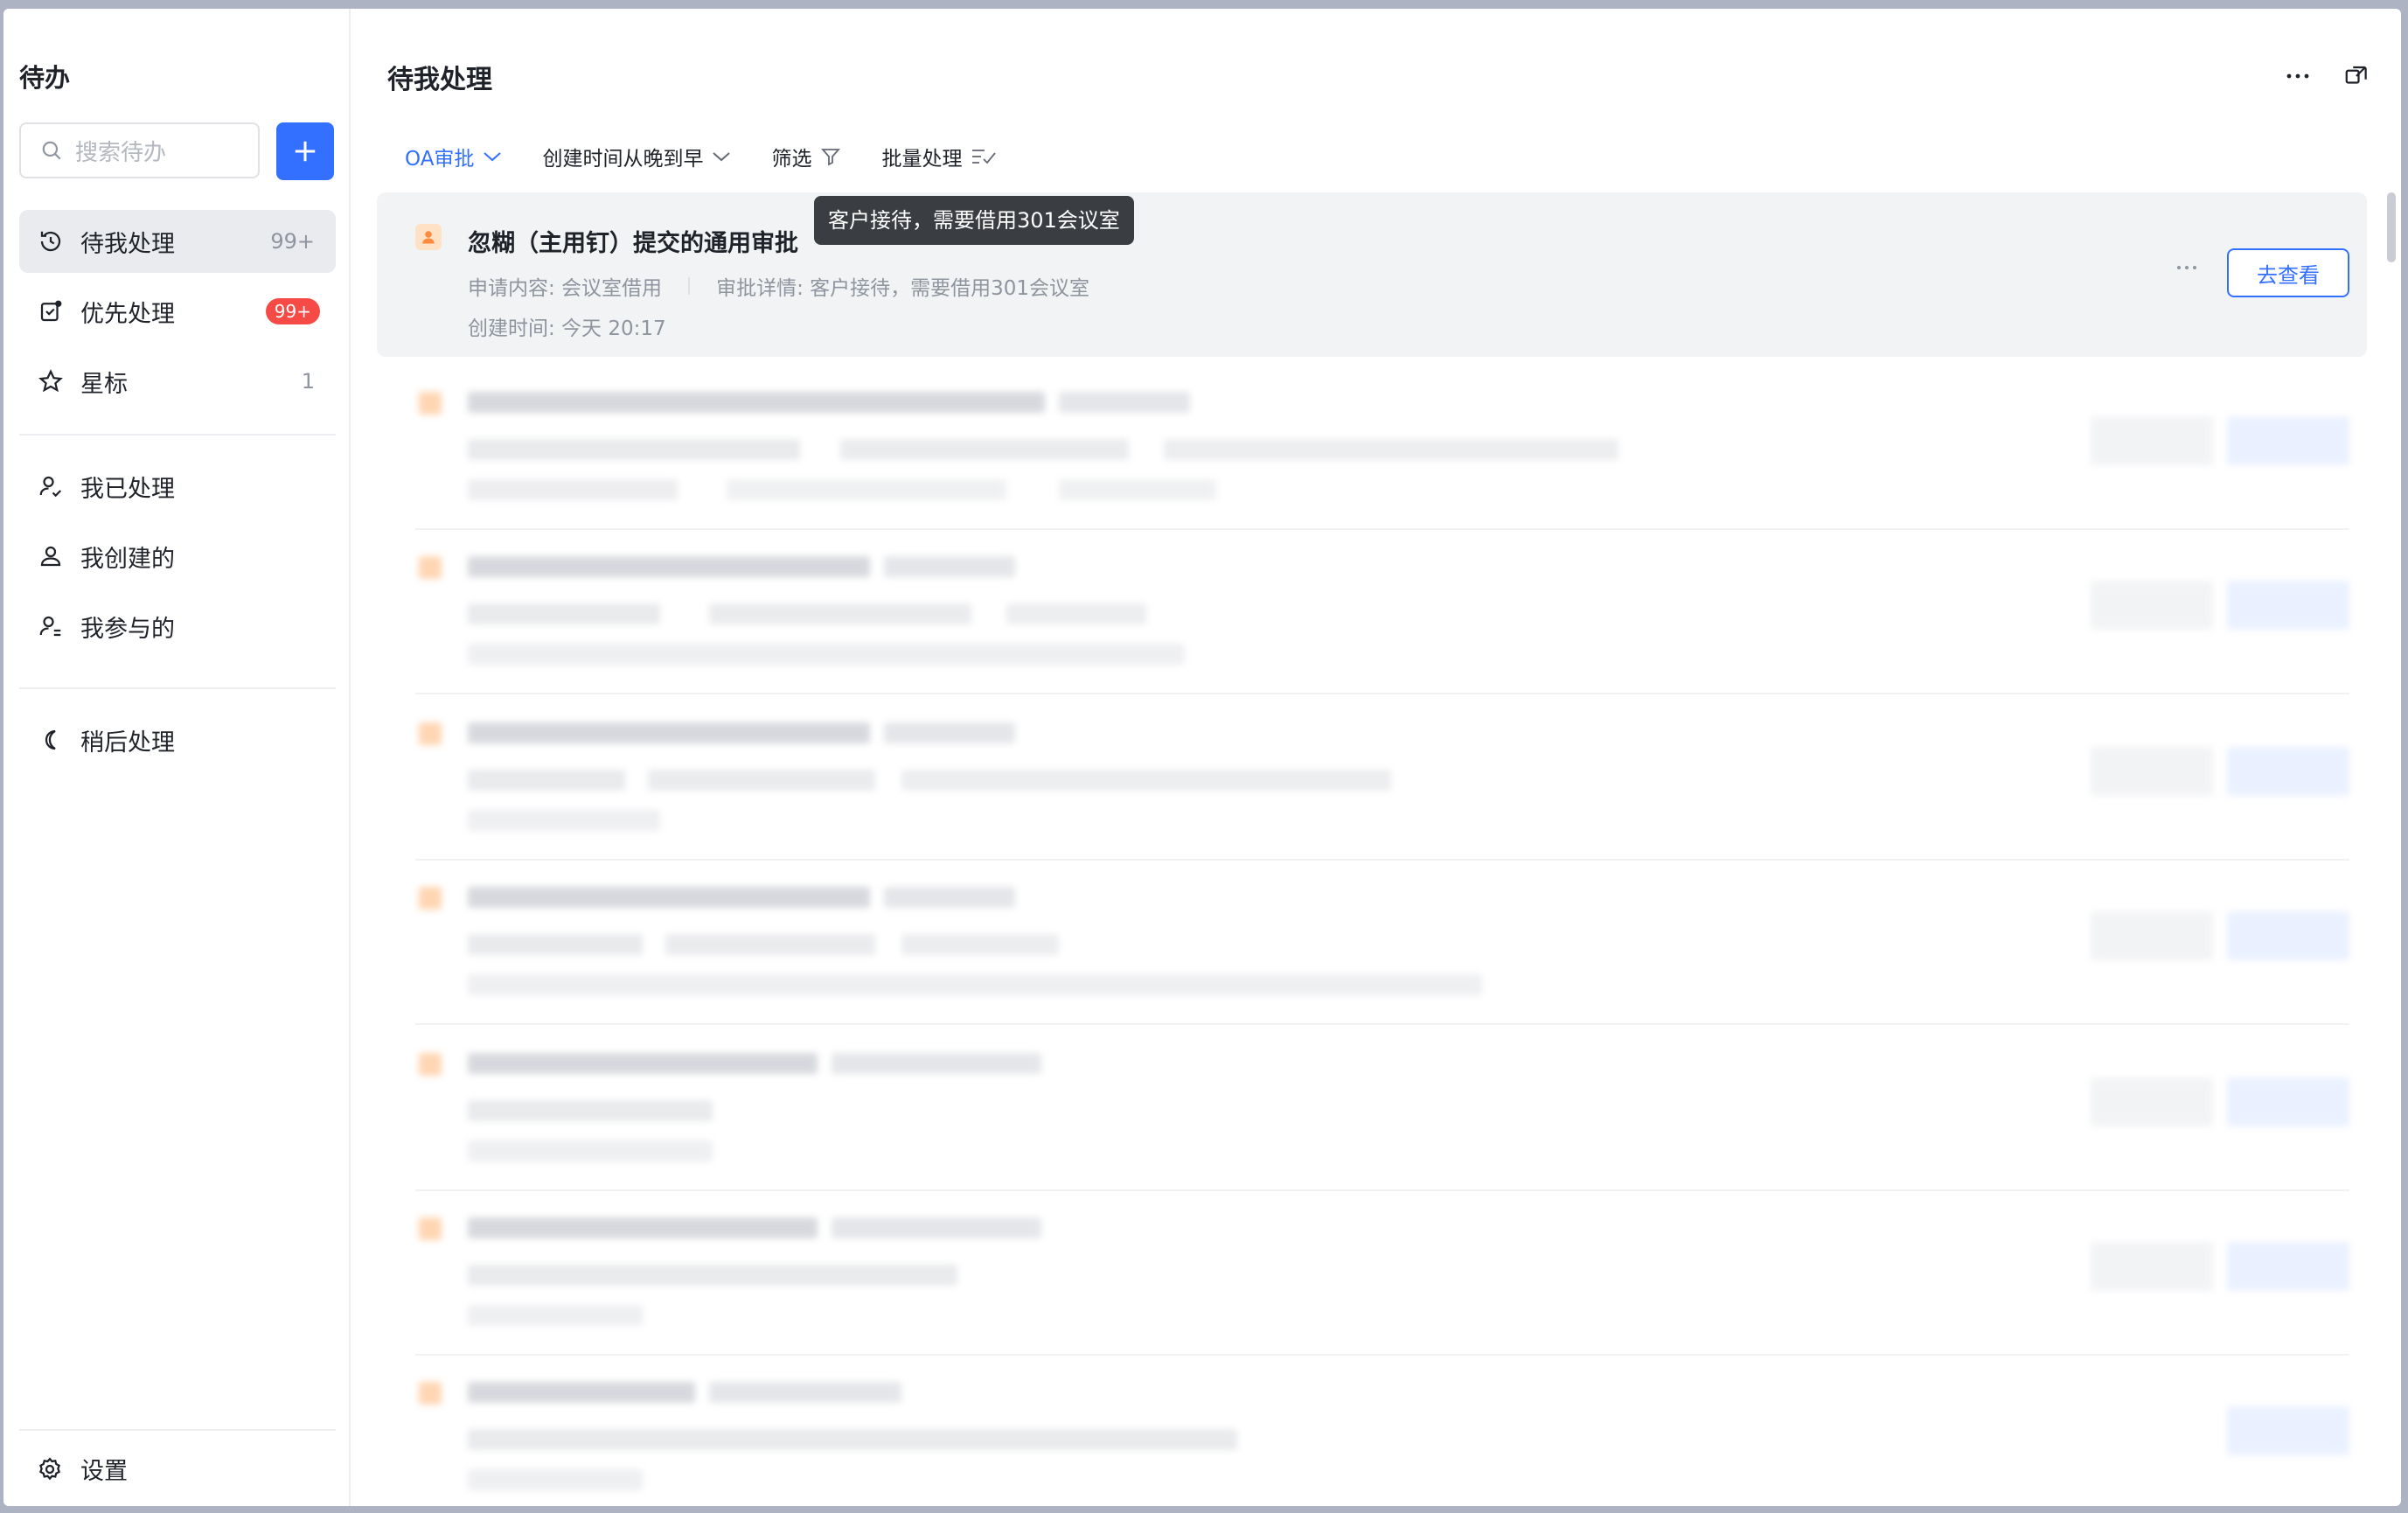  I want to click on card-more-icon, so click(2186, 268).